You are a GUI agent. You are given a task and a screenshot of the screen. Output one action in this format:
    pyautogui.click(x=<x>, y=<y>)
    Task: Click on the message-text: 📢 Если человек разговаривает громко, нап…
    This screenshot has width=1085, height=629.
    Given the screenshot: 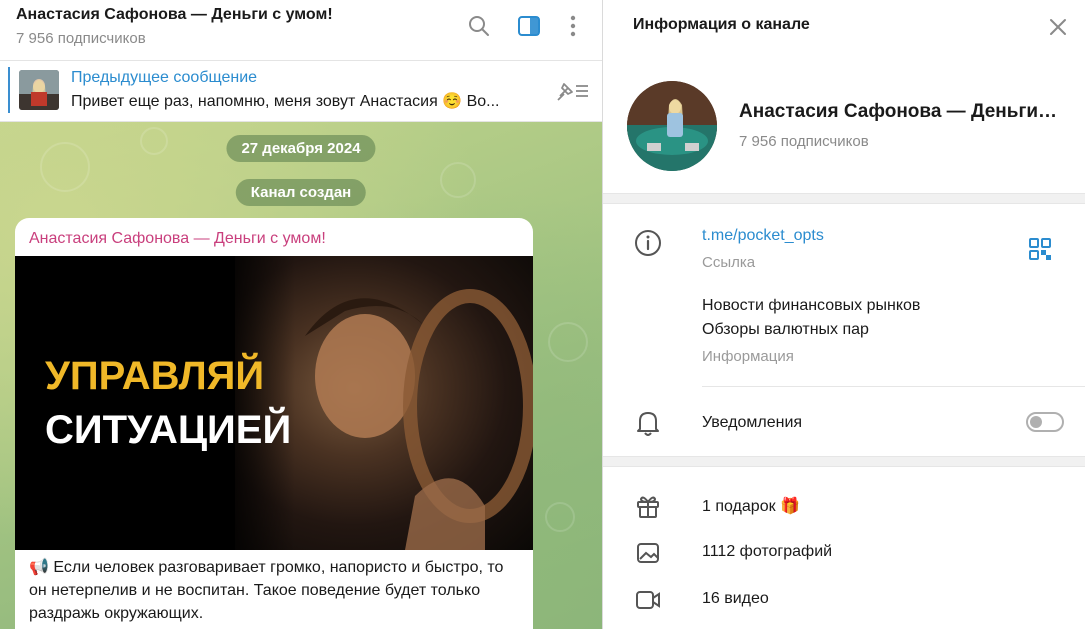 What is the action you would take?
    pyautogui.click(x=266, y=590)
    